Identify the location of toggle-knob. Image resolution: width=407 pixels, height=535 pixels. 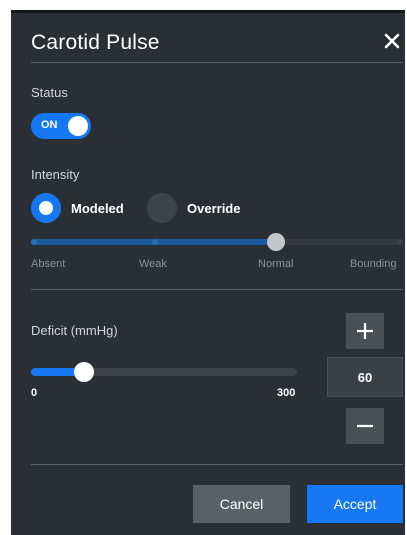
(78, 126).